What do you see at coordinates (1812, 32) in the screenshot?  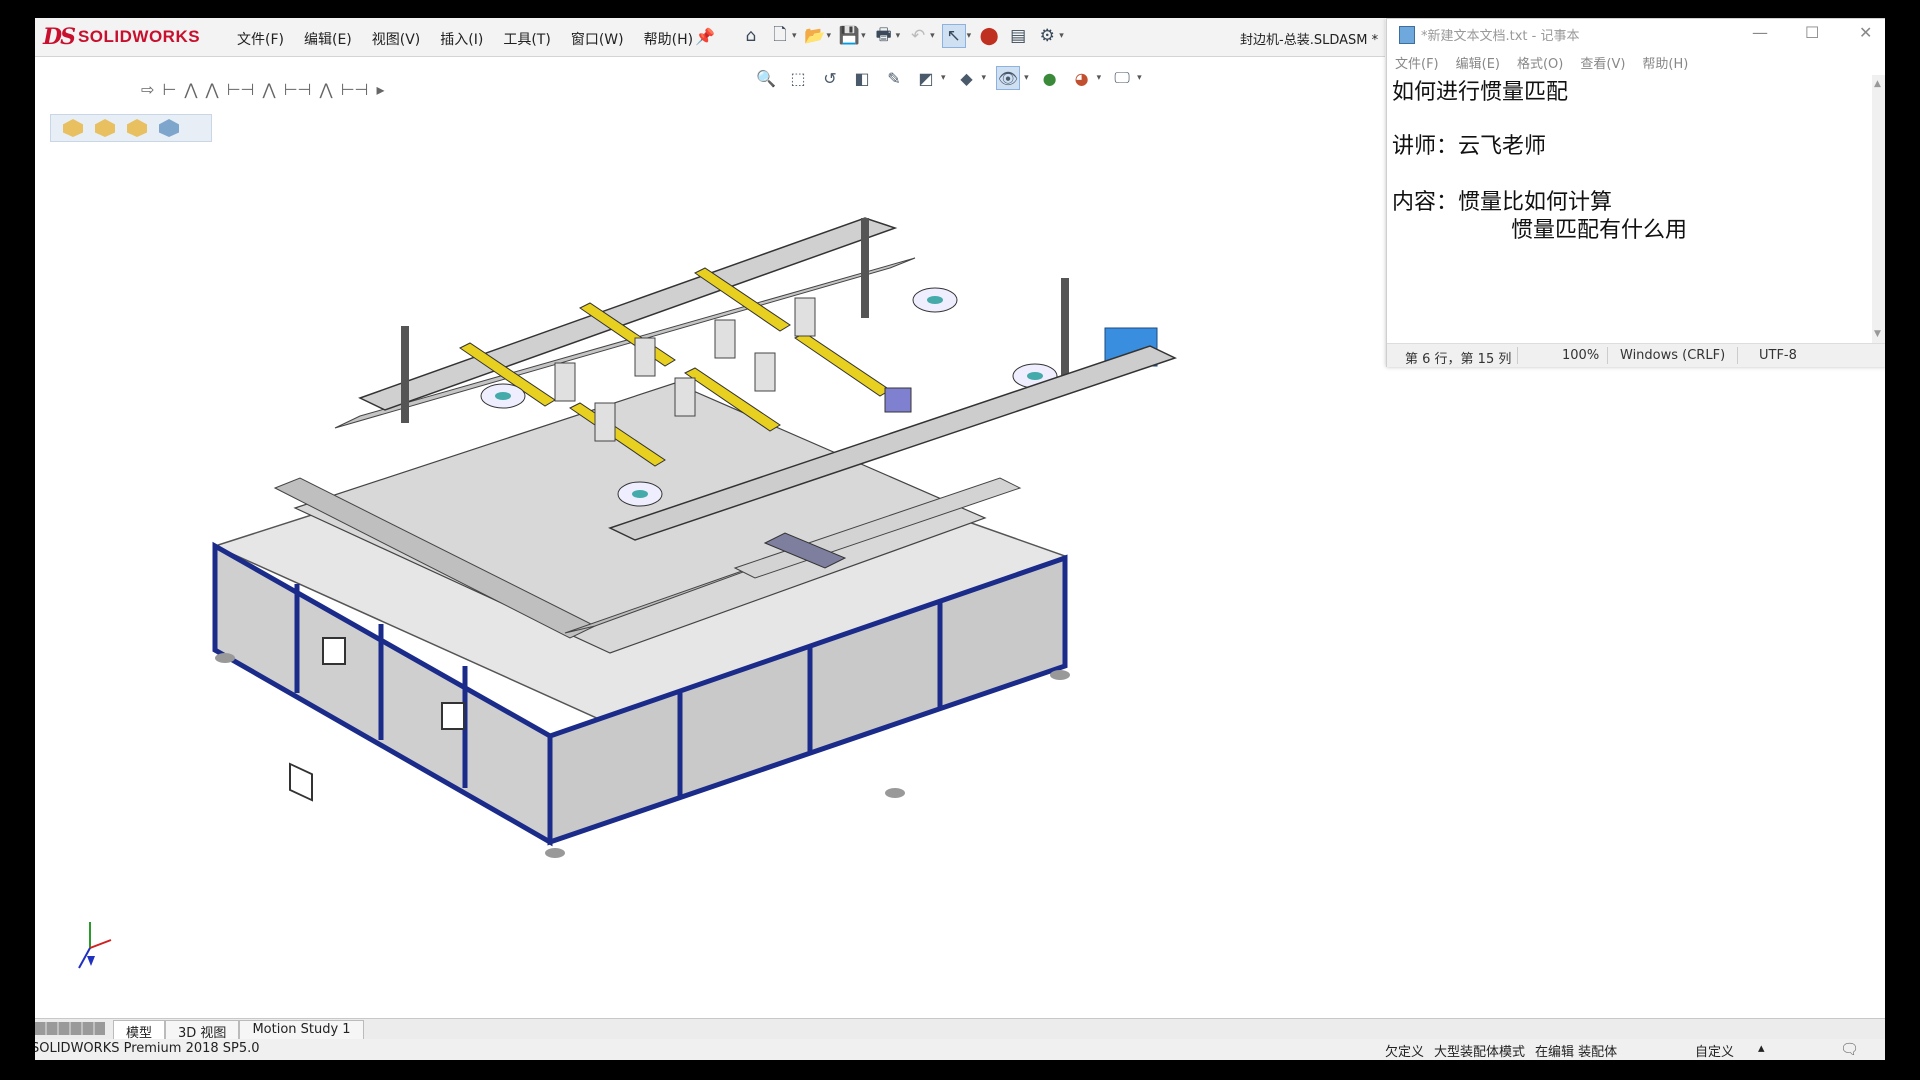 I see `maximize-icon: ☐` at bounding box center [1812, 32].